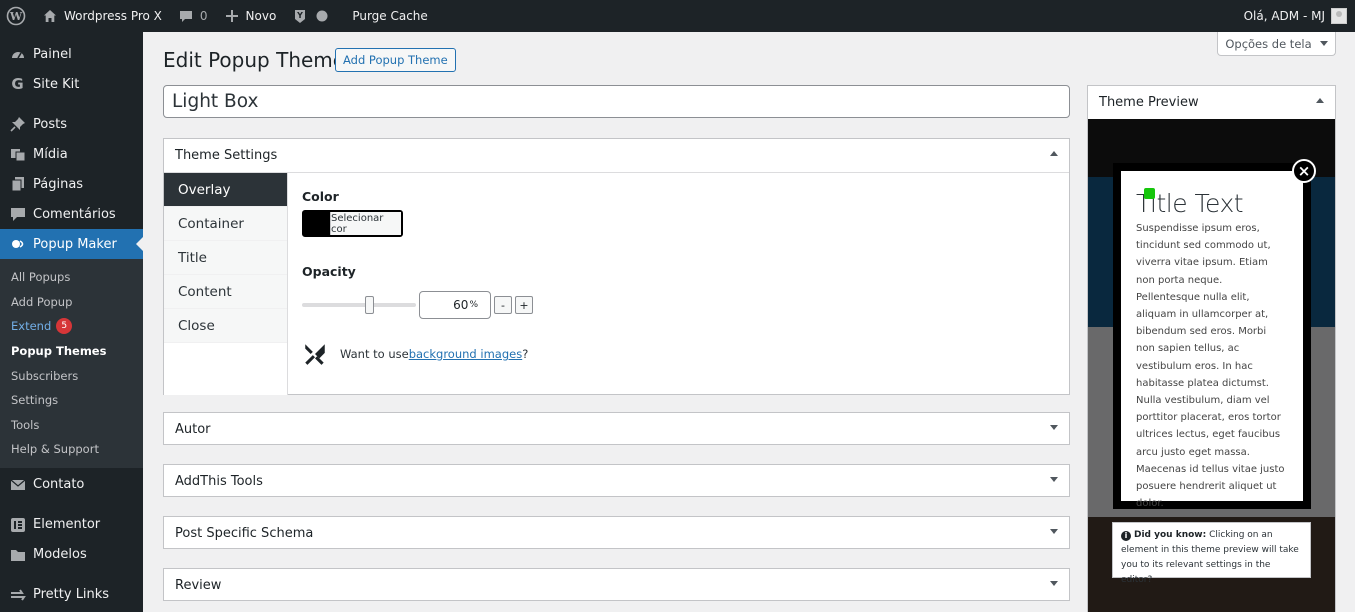  What do you see at coordinates (25, 424) in the screenshot?
I see `submenu-label: Tools` at bounding box center [25, 424].